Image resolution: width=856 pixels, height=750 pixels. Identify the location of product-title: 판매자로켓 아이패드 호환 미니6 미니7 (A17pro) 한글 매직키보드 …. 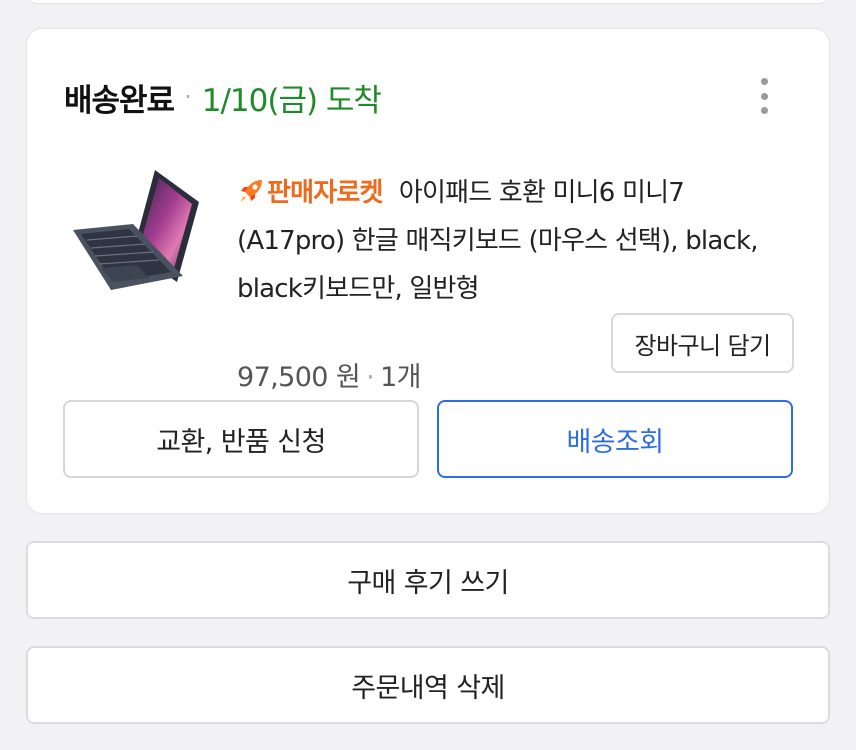
(517, 241).